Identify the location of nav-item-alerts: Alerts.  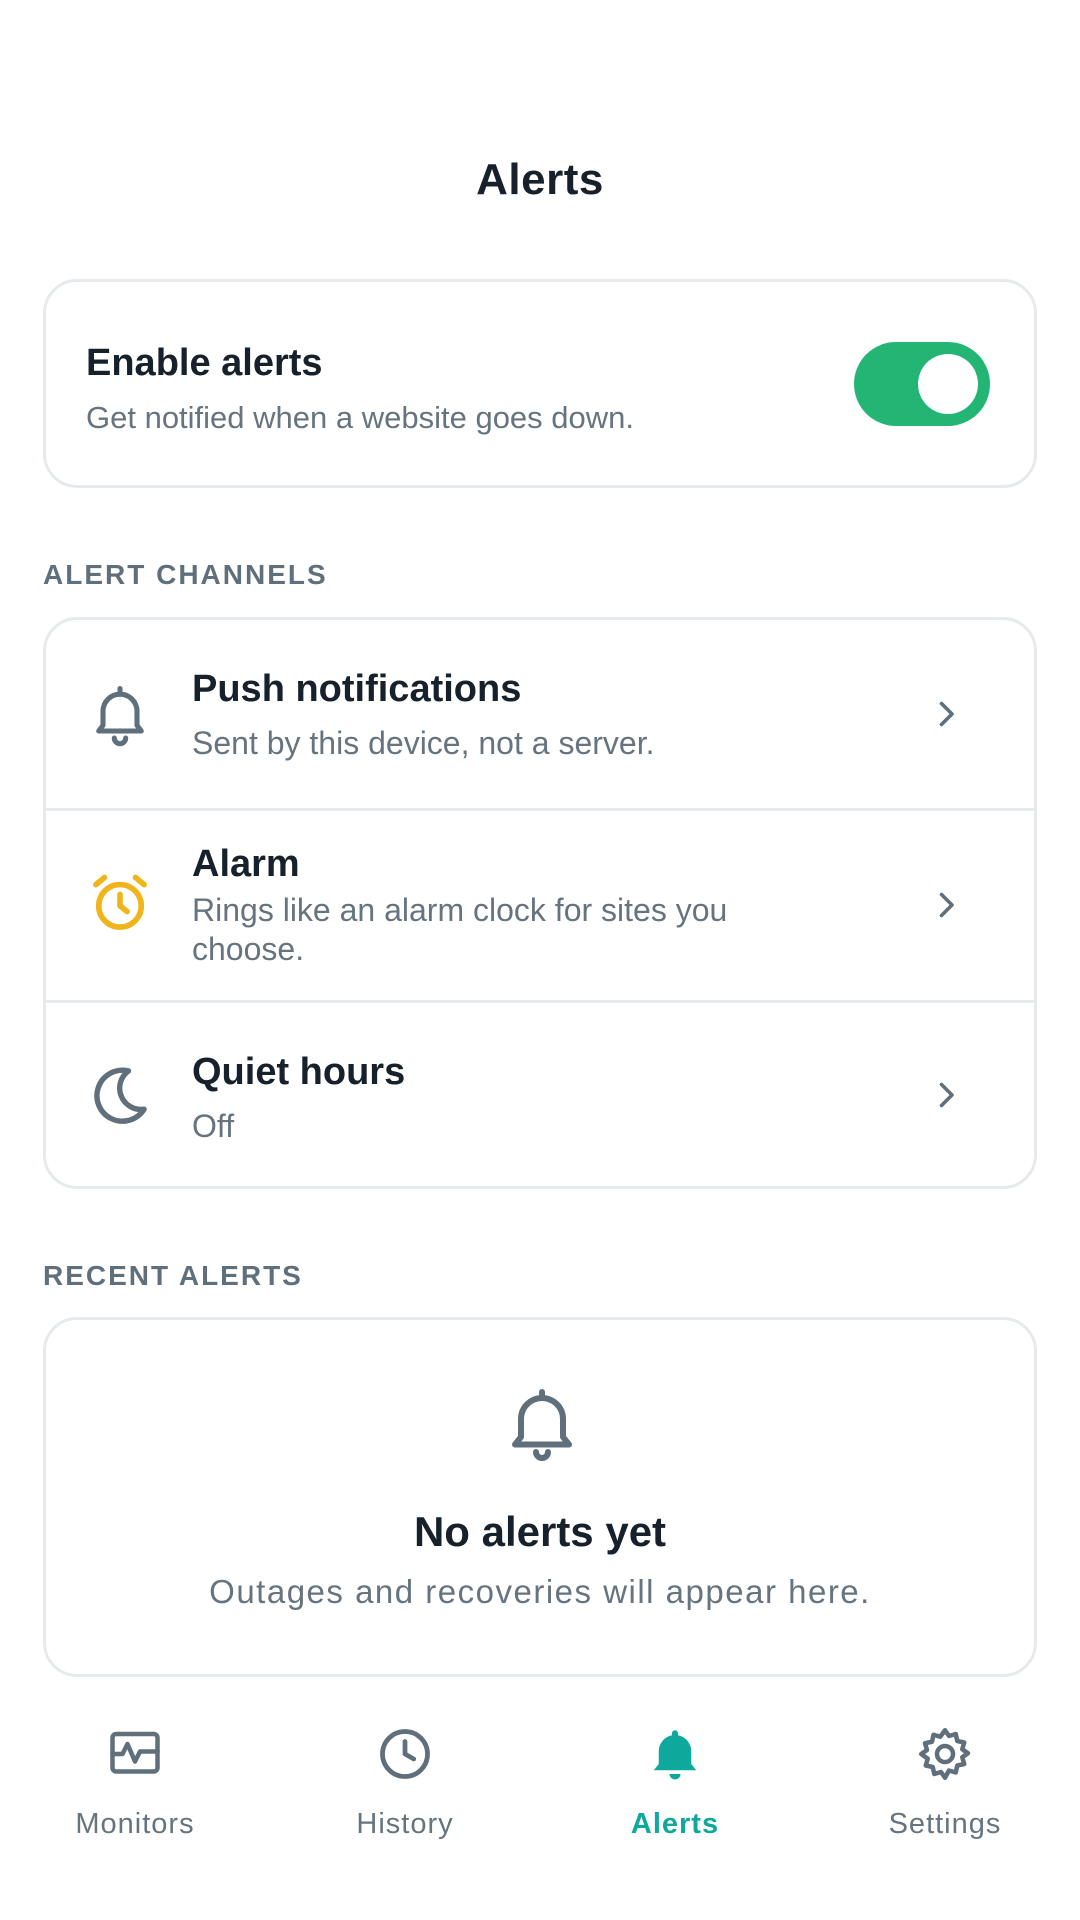
(675, 1780).